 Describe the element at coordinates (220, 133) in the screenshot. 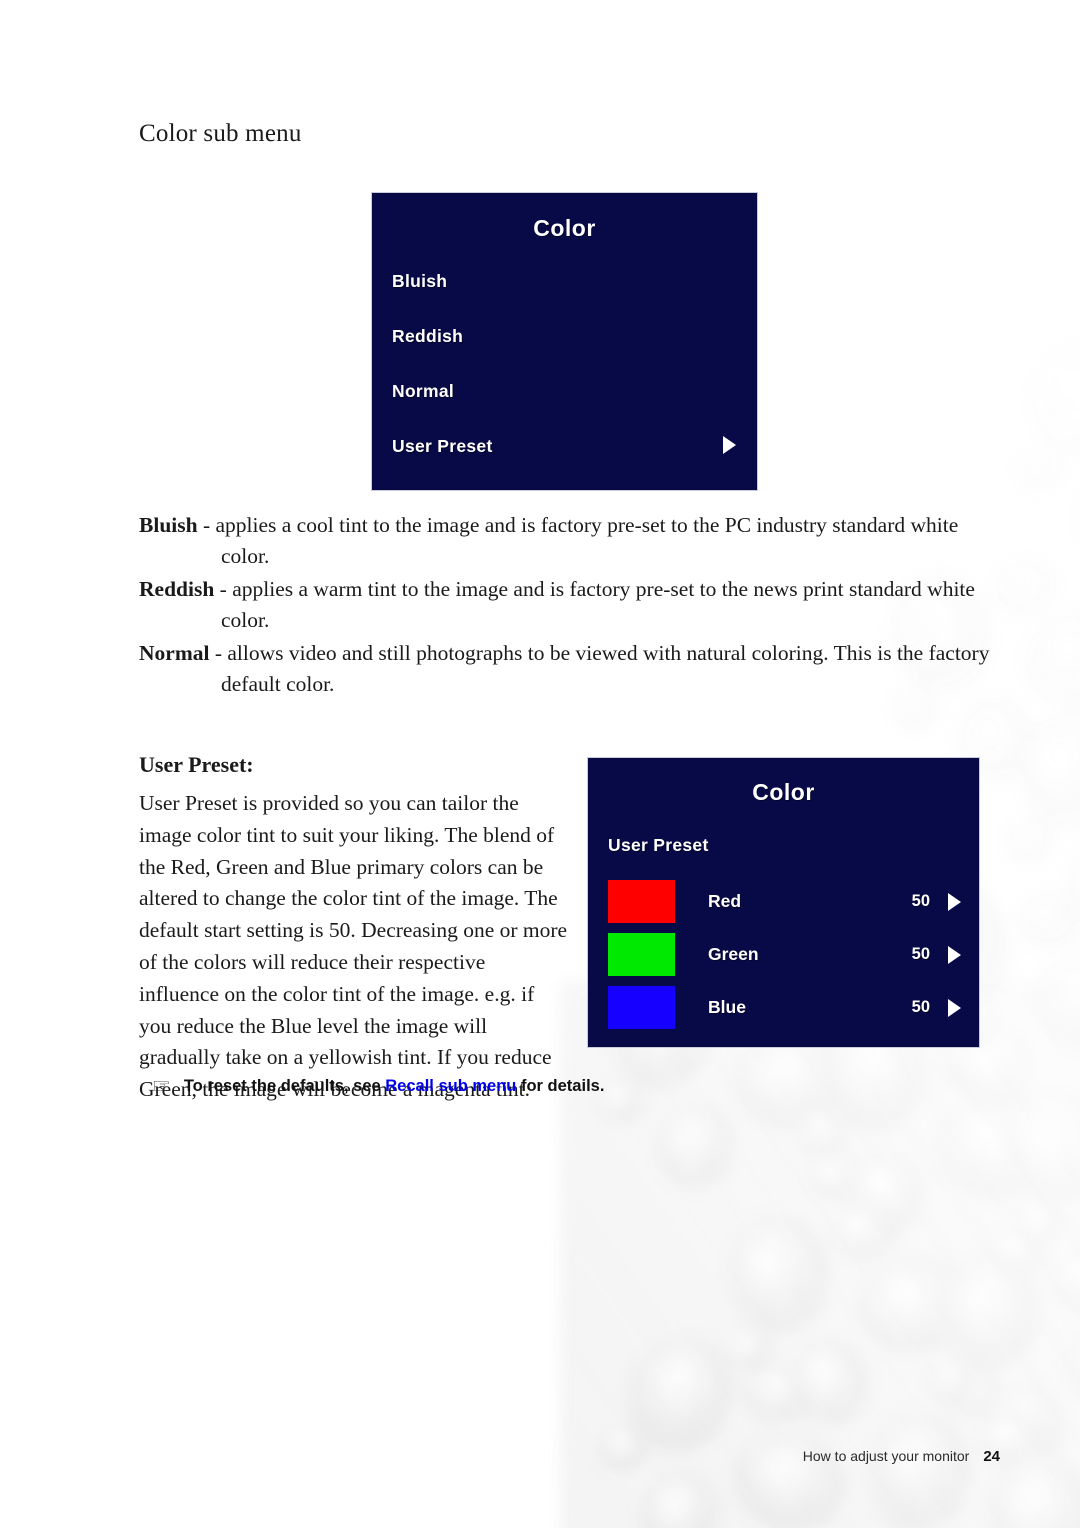

I see `page-title: Color sub menu` at that location.